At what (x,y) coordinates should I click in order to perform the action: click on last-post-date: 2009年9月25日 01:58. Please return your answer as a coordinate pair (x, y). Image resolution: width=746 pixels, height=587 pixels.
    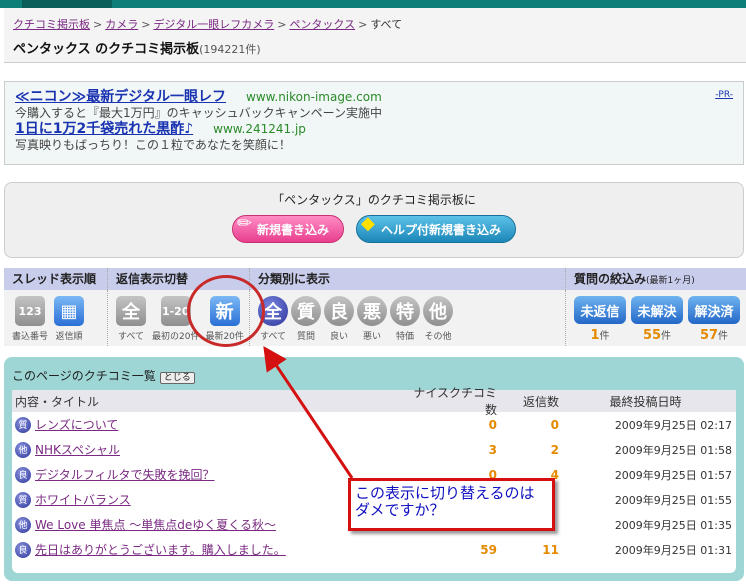
    Looking at the image, I should click on (673, 450).